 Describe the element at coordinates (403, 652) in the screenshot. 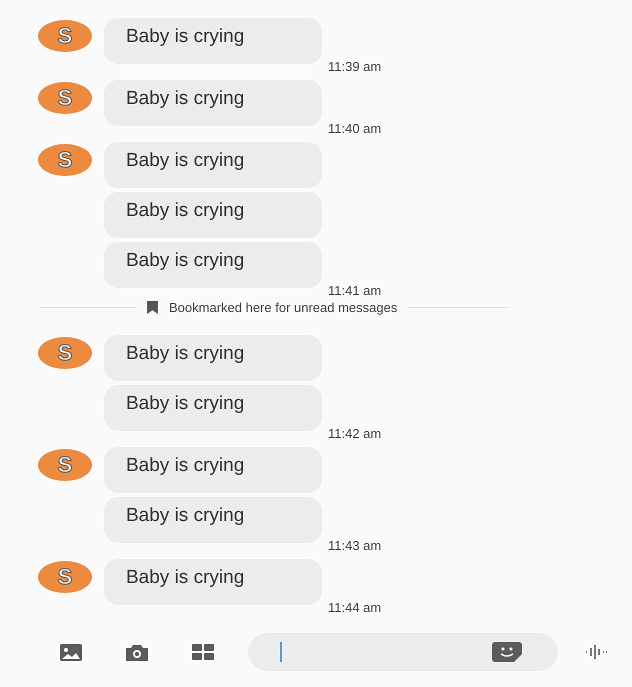

I see `message-field` at that location.